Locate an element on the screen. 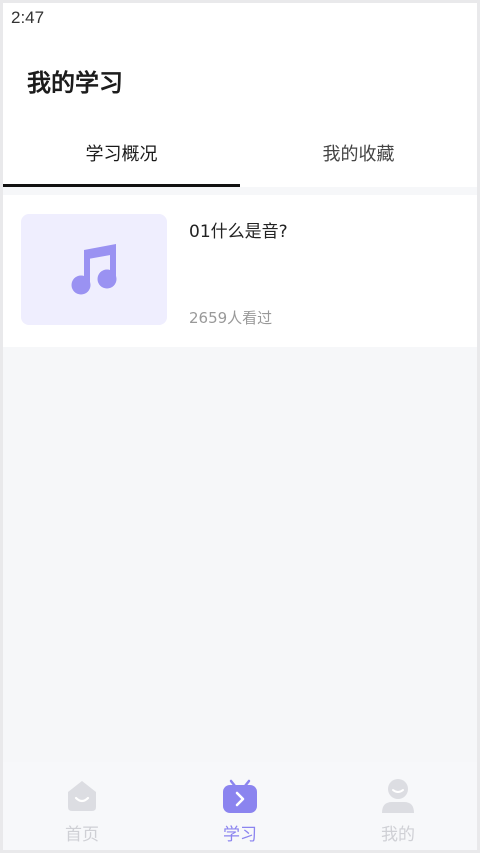  course-view-count: 2659人看过 is located at coordinates (231, 318).